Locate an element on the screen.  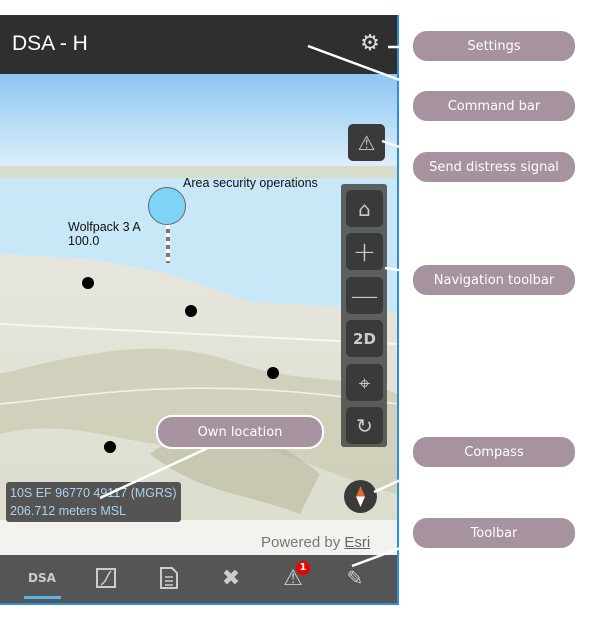
compass-icon is located at coordinates (360, 496).